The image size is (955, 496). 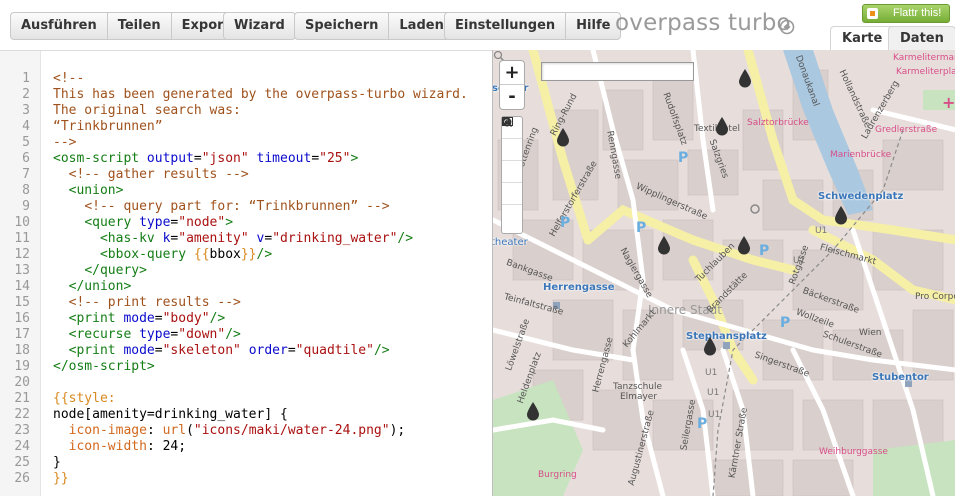 I want to click on line-number: 18, so click(x=22, y=350).